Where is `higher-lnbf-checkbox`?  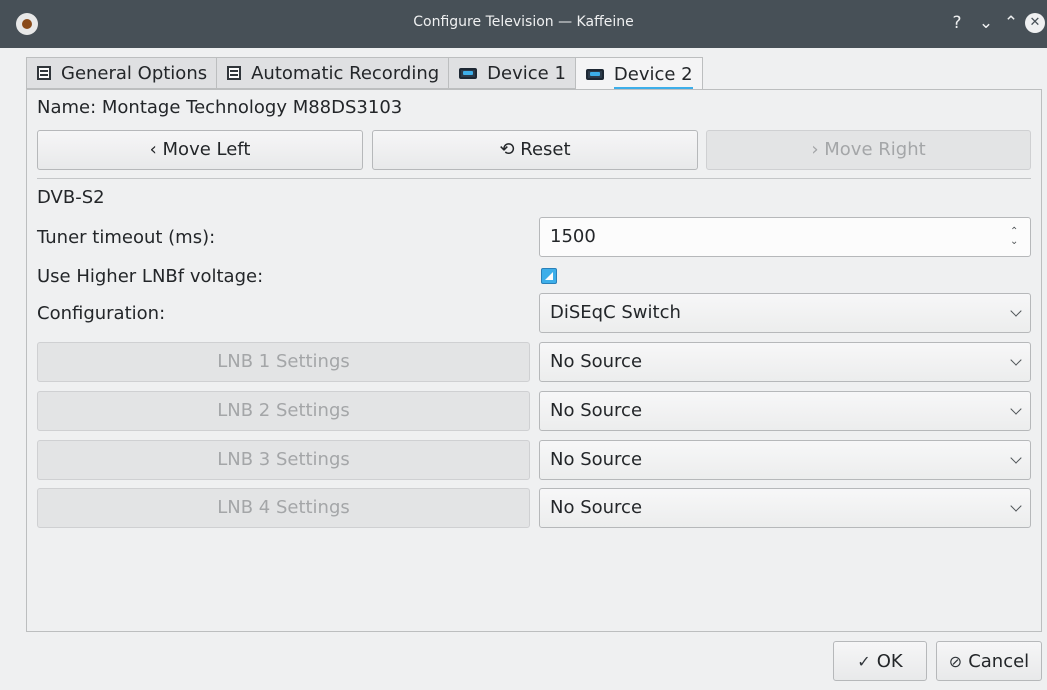
higher-lnbf-checkbox is located at coordinates (549, 276).